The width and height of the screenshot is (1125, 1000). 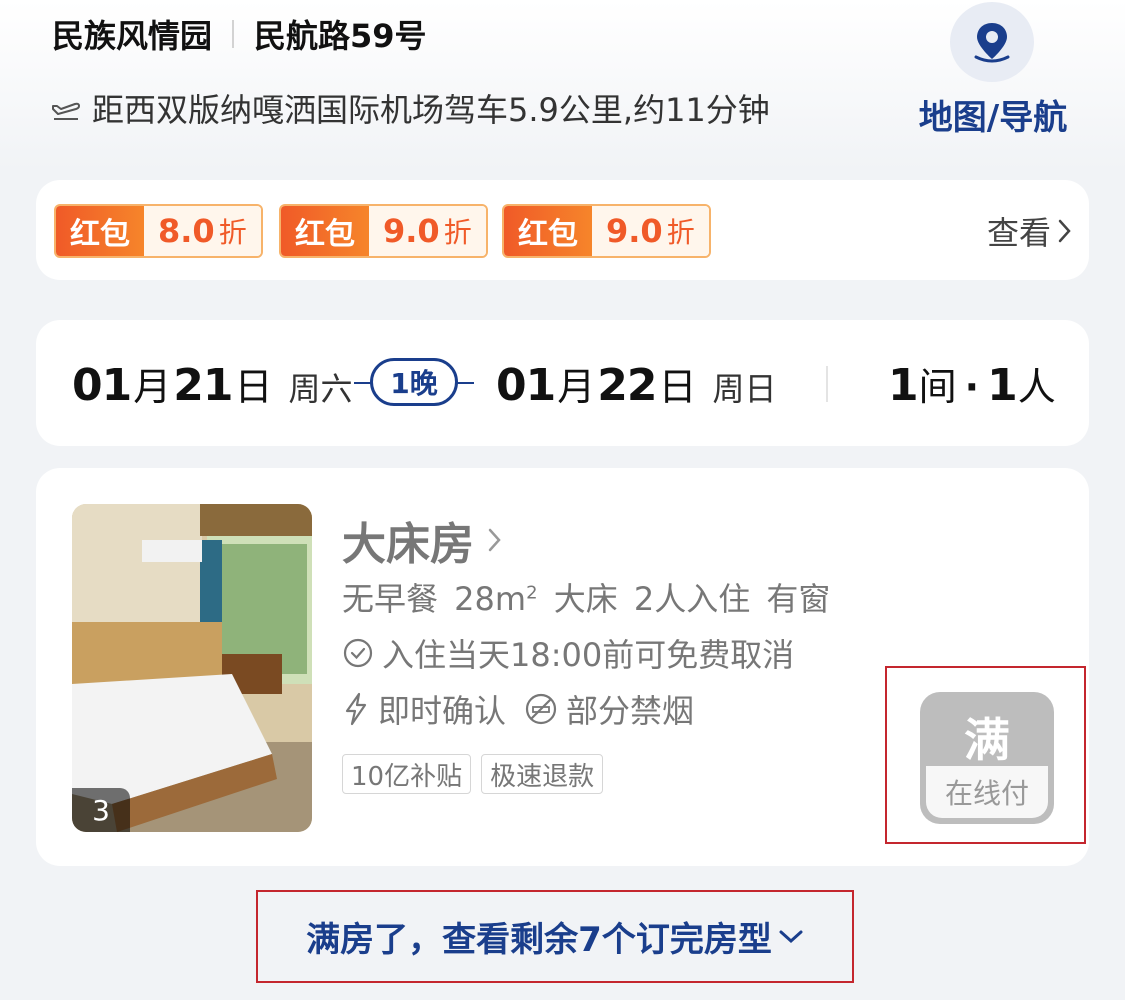 I want to click on check-circle-icon, so click(x=358, y=653).